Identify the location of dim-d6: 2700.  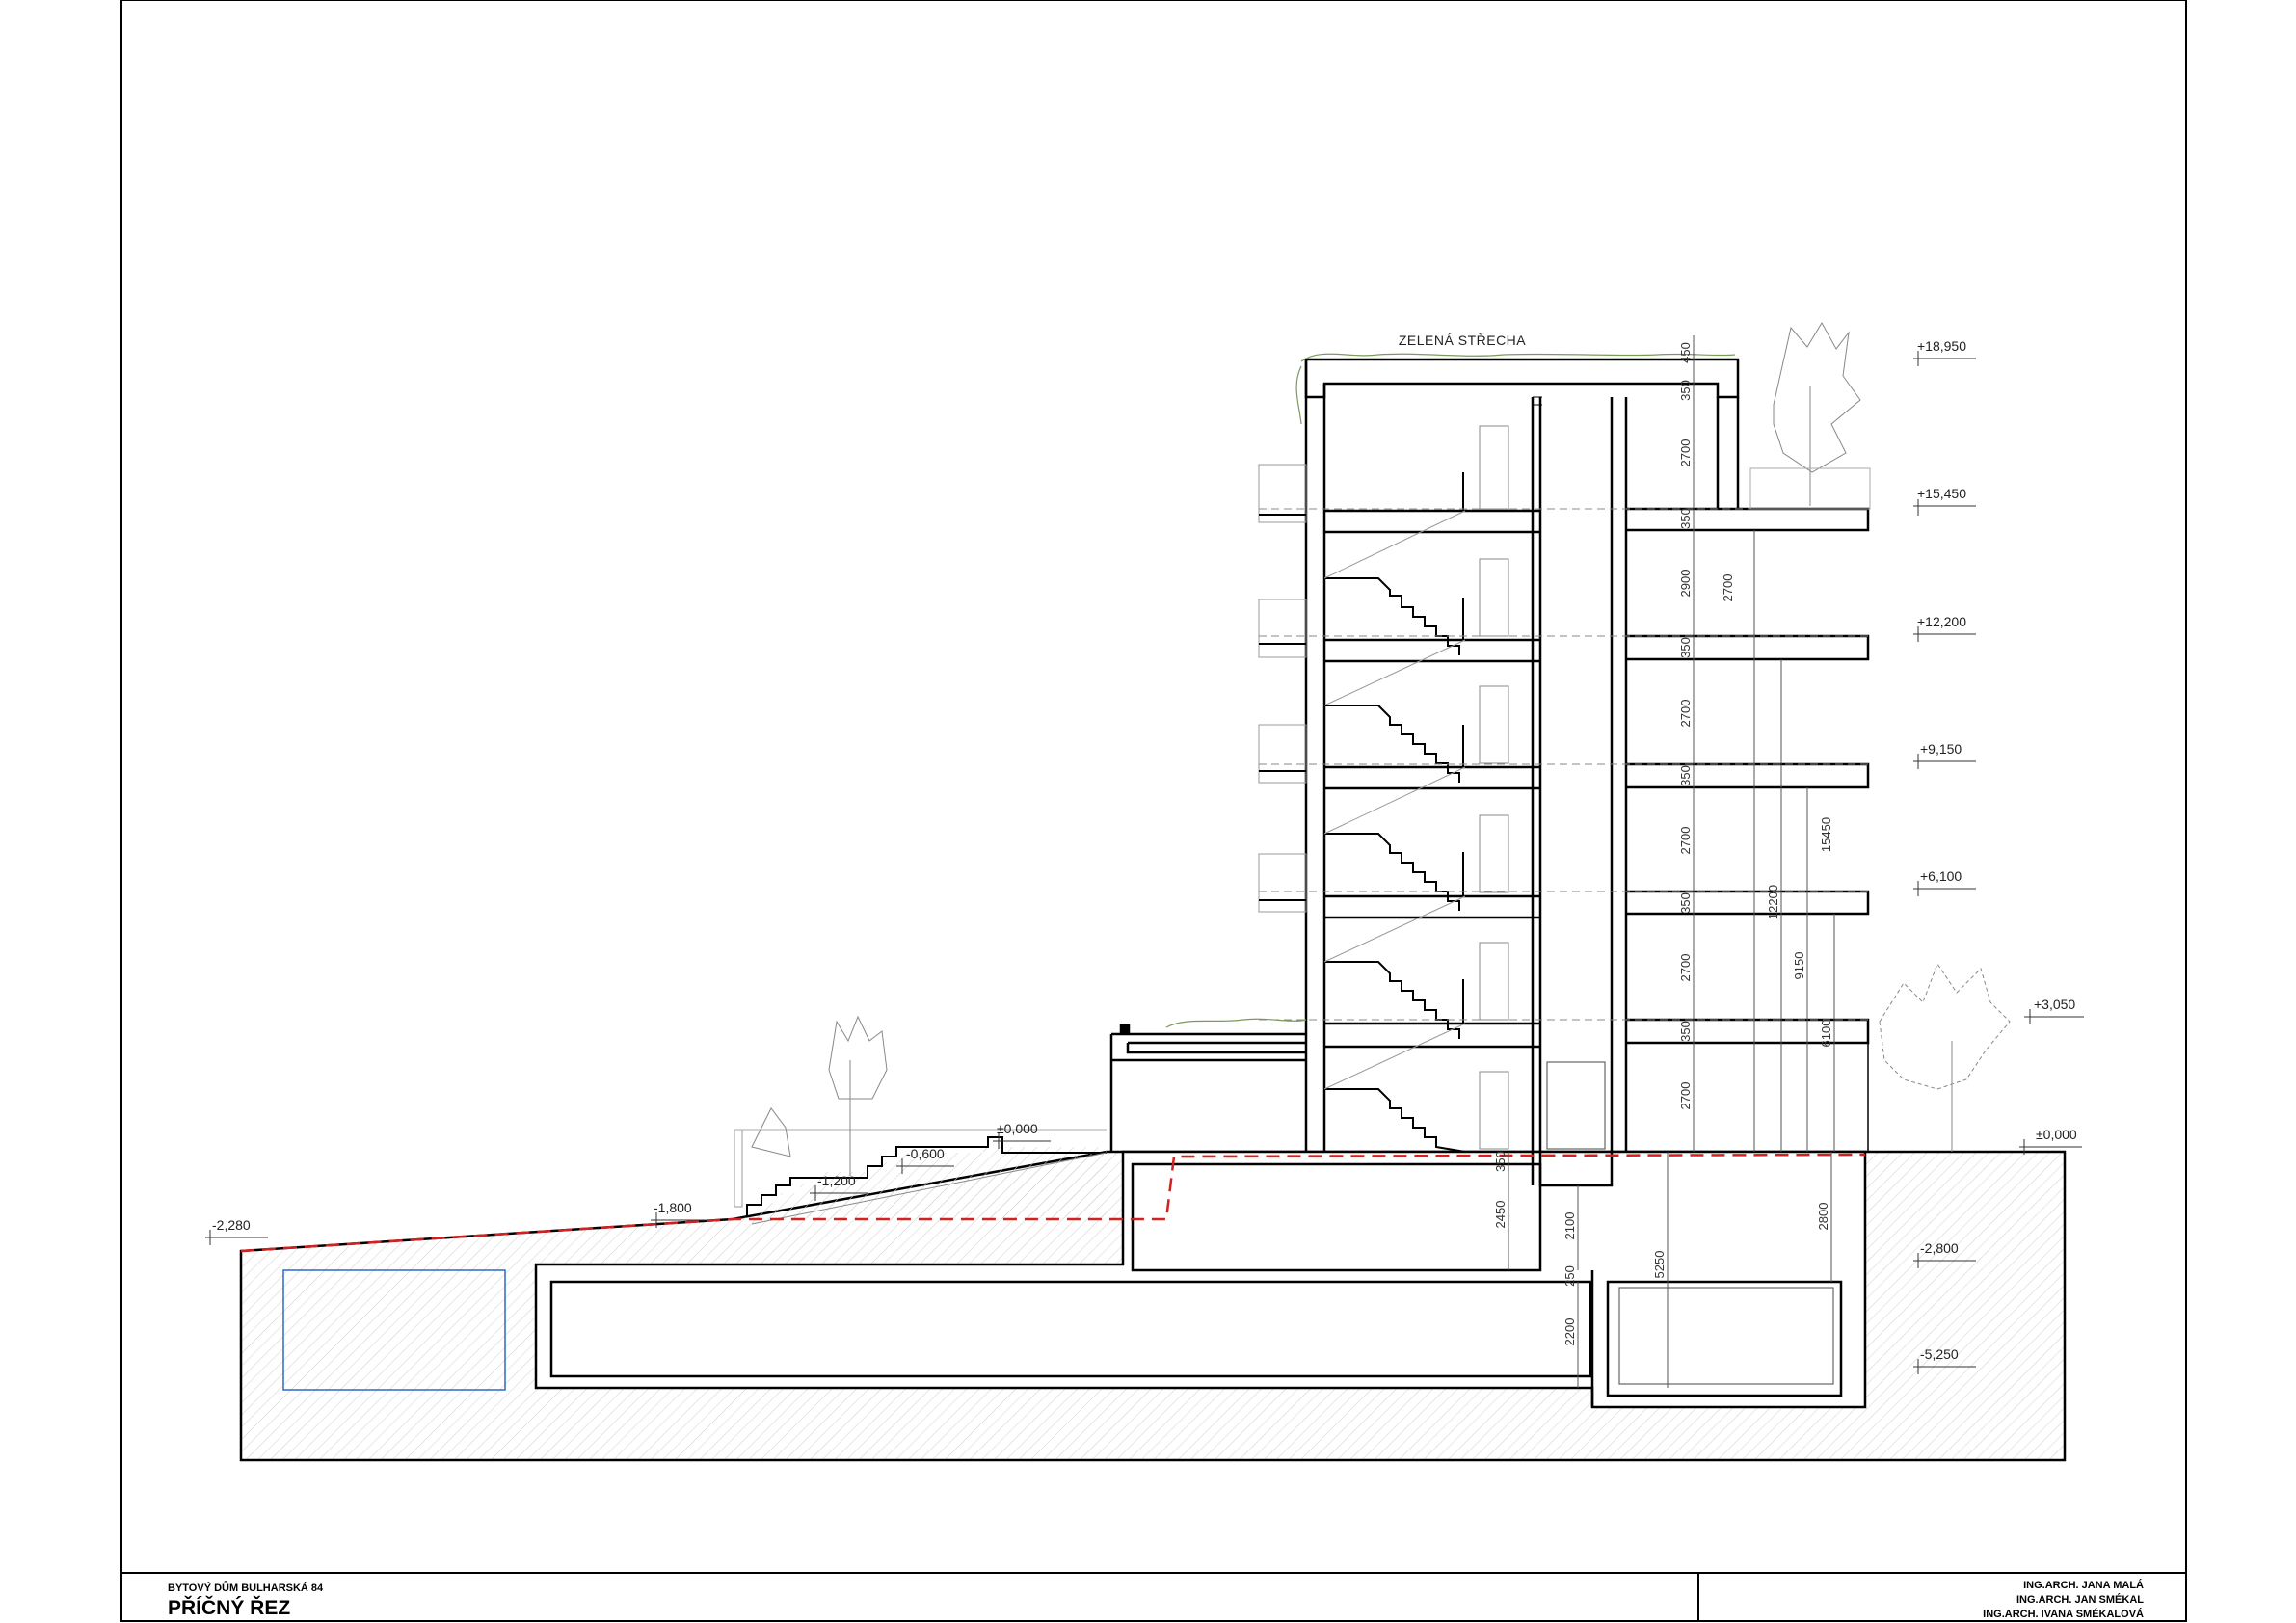
(1728, 588).